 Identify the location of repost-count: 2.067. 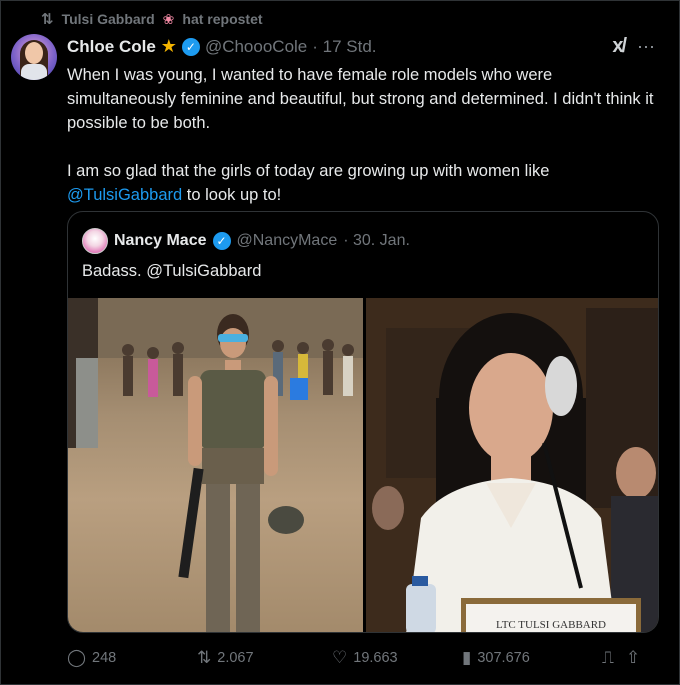
(235, 658).